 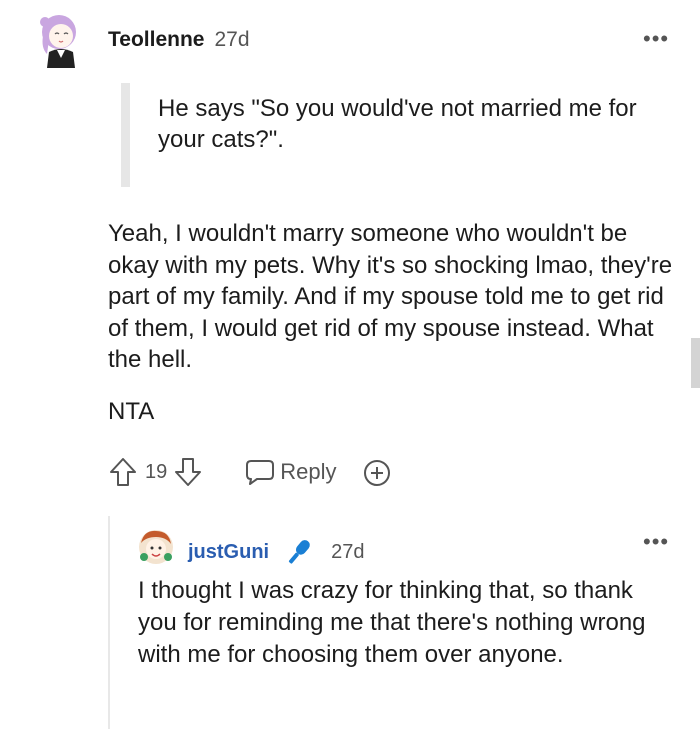 I want to click on comment-header: Teollenne 27d, so click(x=179, y=40).